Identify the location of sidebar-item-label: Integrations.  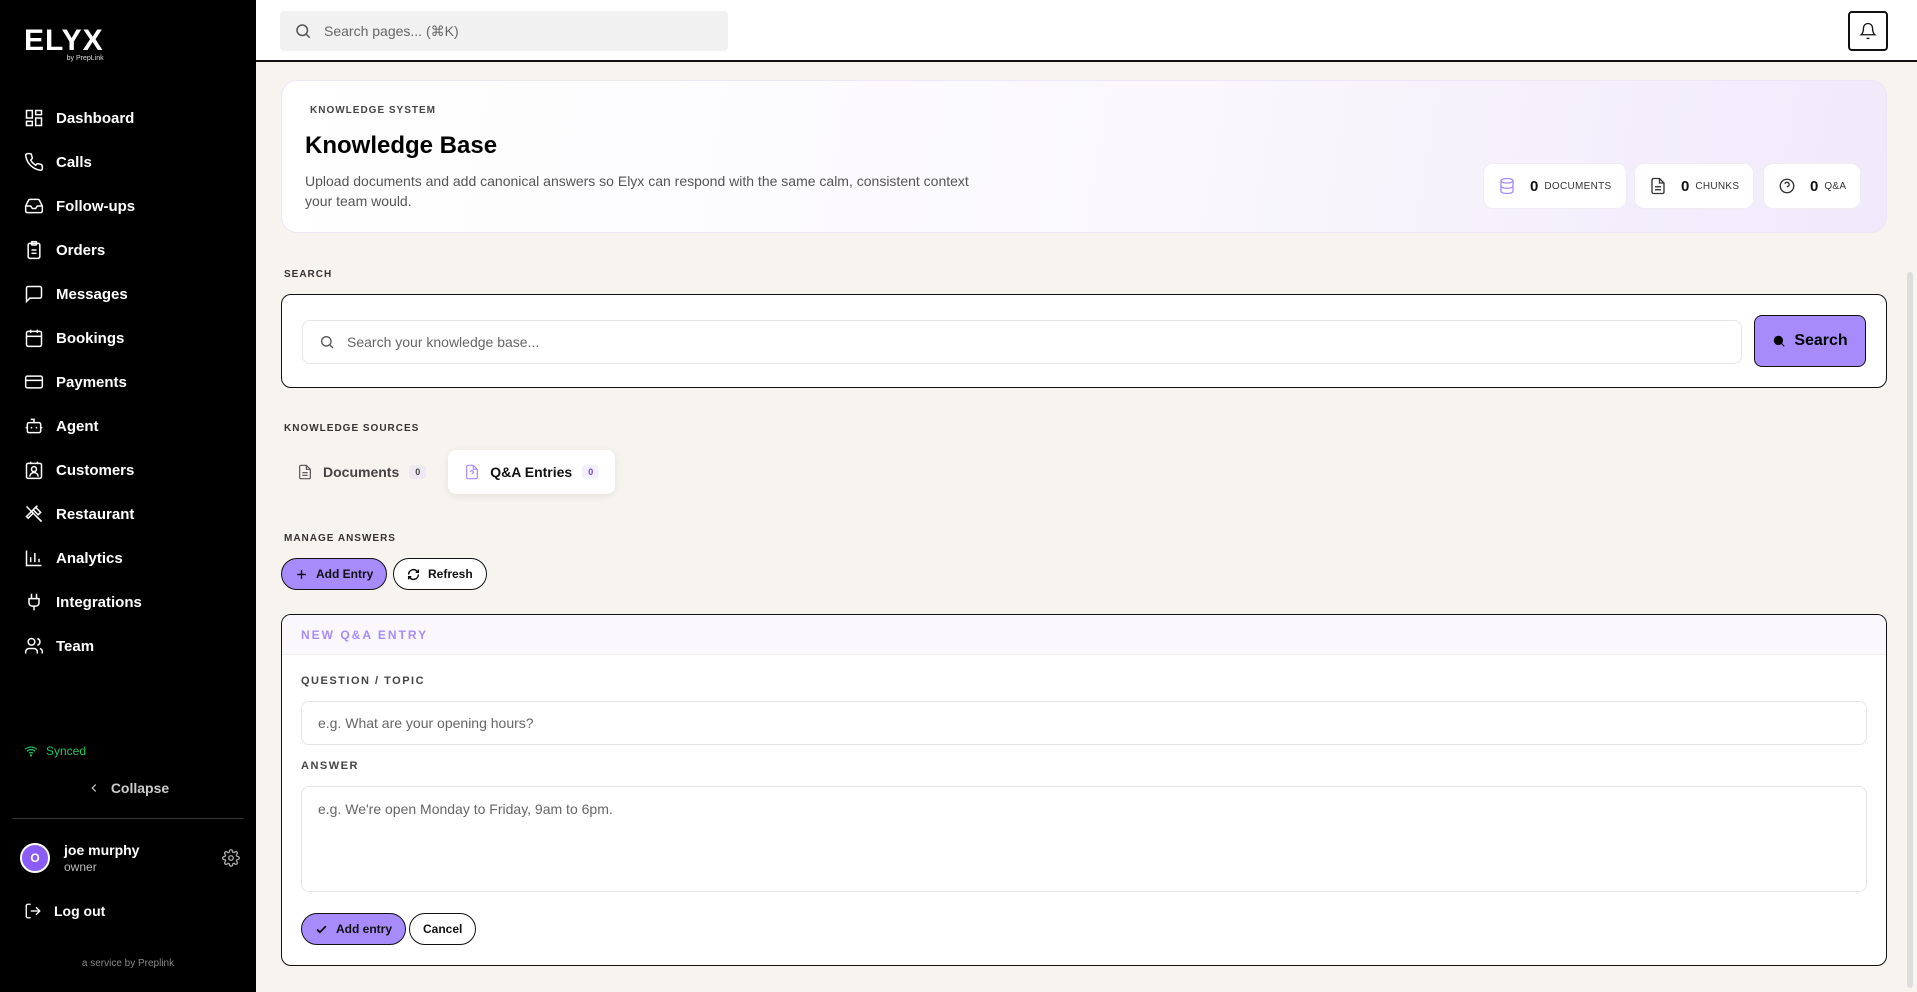
(99, 602).